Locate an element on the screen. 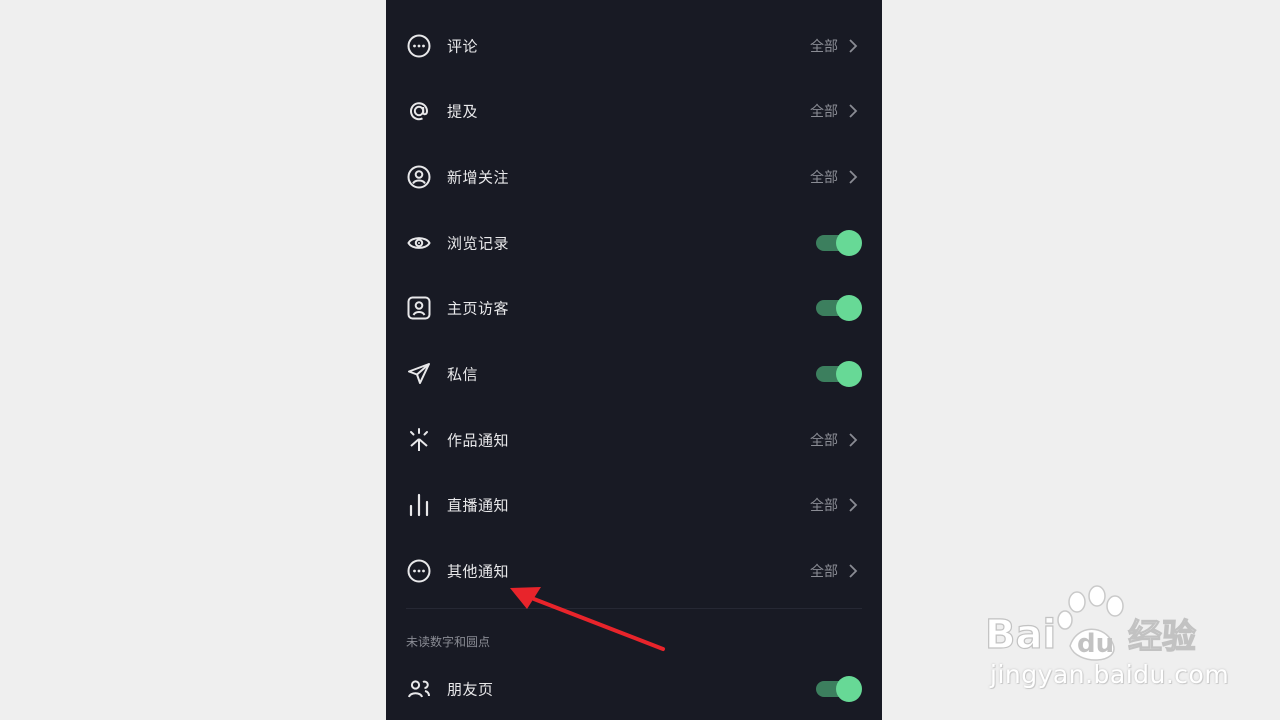  row-label: 评论 is located at coordinates (463, 46).